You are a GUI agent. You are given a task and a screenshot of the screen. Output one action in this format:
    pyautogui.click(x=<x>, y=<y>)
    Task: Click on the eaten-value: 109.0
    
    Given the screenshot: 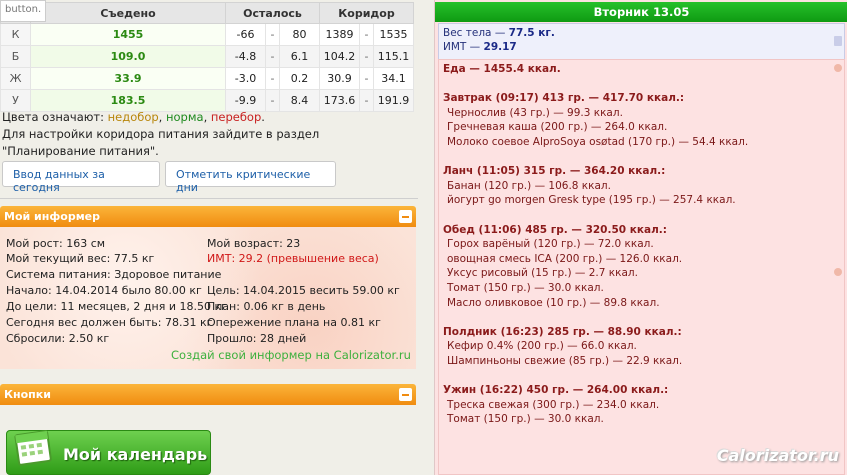 What is the action you would take?
    pyautogui.click(x=128, y=56)
    